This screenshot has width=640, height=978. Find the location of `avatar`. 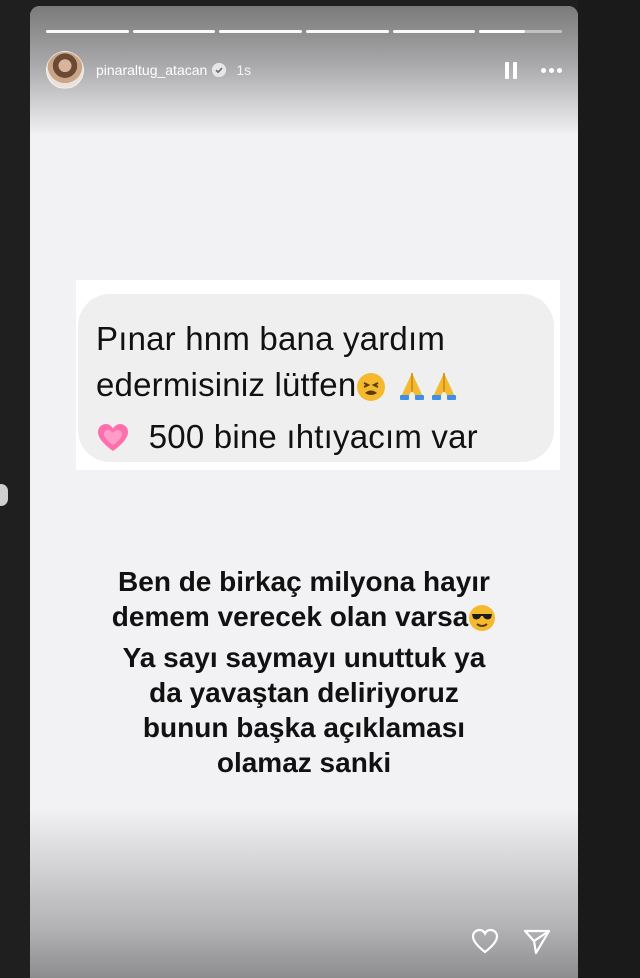

avatar is located at coordinates (65, 70).